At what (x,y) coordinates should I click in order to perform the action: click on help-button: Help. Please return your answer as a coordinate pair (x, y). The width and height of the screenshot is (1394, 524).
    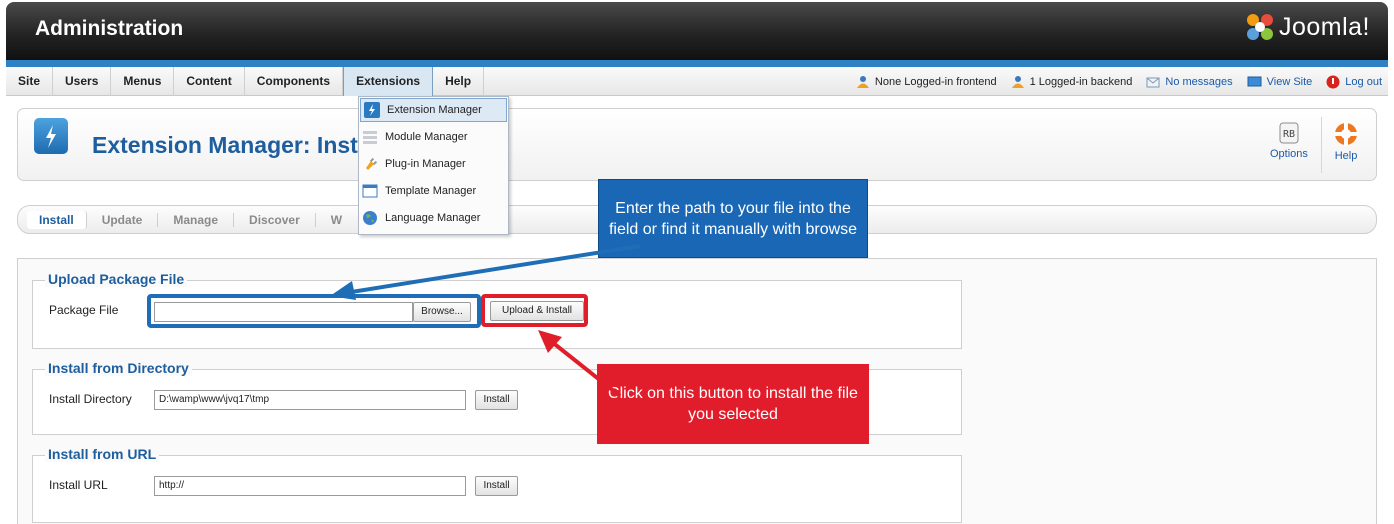
    Looking at the image, I should click on (1346, 141).